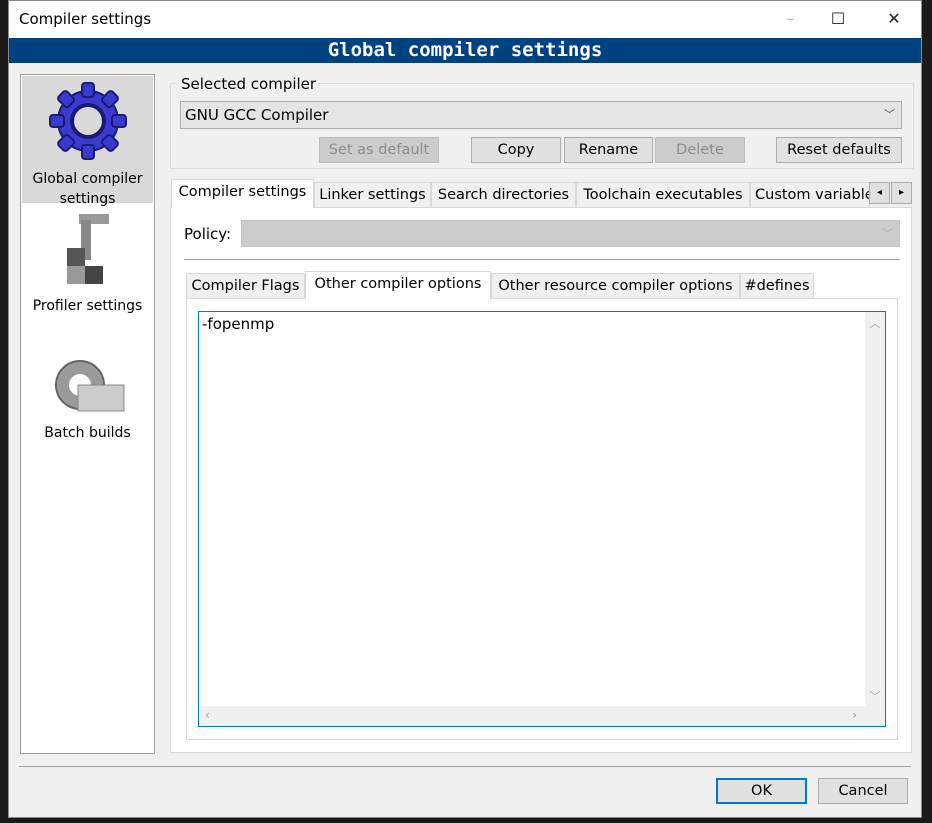  I want to click on editor-text: -fopenmp, so click(238, 324).